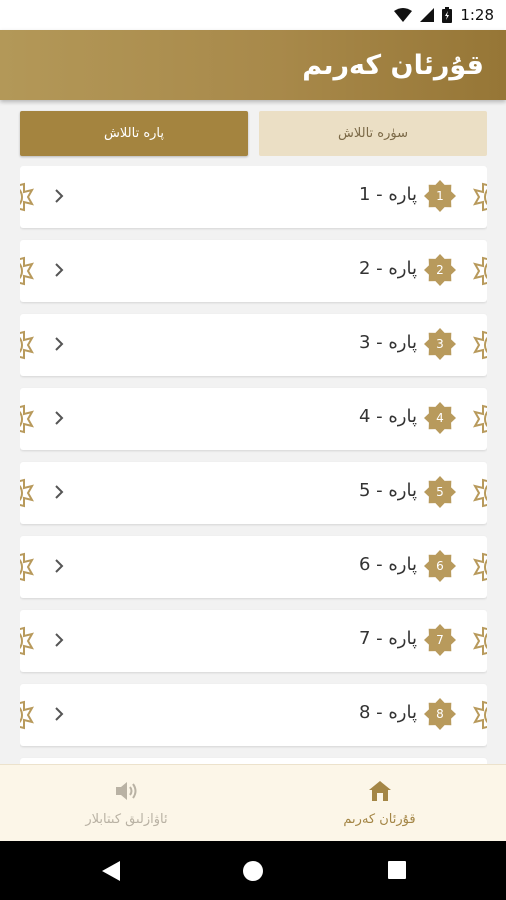 This screenshot has width=506, height=900. I want to click on juz-row: 8 8 - پارە, so click(253, 715).